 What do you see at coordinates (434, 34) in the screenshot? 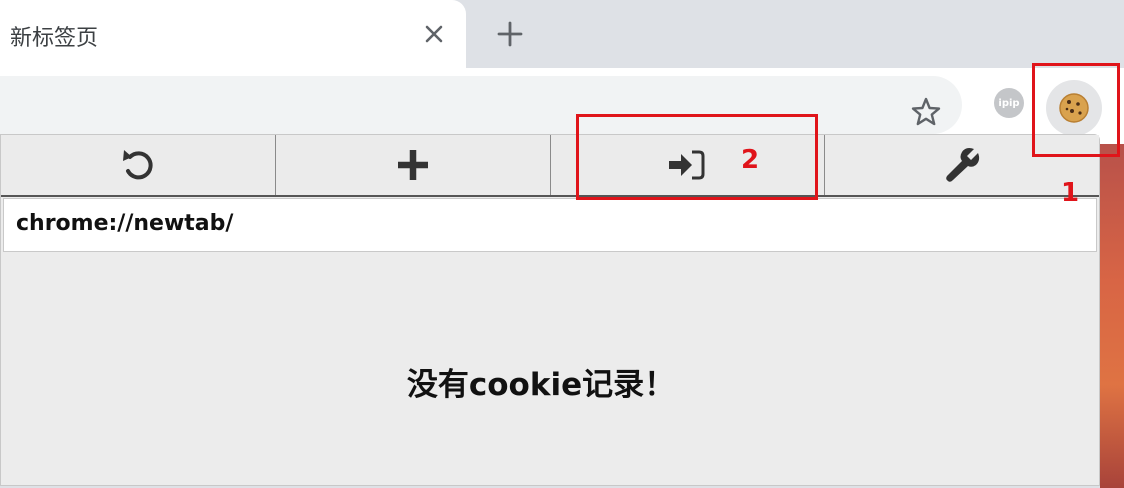
I see `close-icon` at bounding box center [434, 34].